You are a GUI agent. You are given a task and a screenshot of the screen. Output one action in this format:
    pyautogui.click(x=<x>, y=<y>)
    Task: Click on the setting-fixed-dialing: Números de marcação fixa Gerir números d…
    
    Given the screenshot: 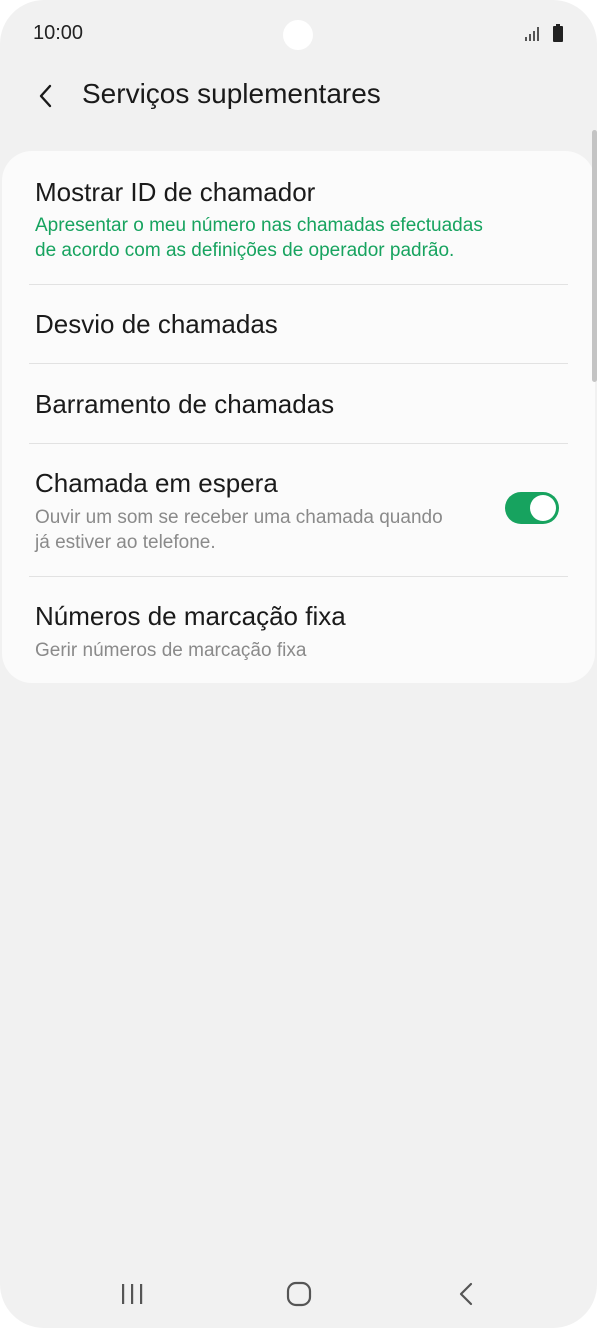 What is the action you would take?
    pyautogui.click(x=298, y=630)
    